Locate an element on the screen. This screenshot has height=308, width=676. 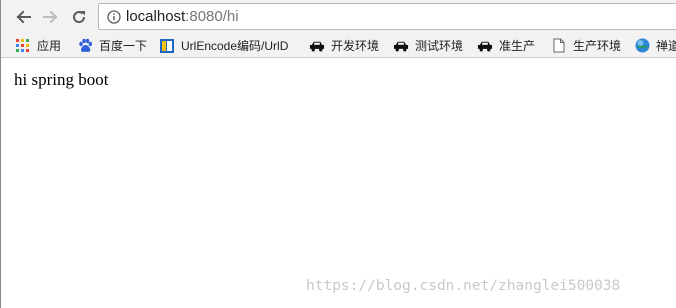
url-text: localhost:8080/hi is located at coordinates (182, 16).